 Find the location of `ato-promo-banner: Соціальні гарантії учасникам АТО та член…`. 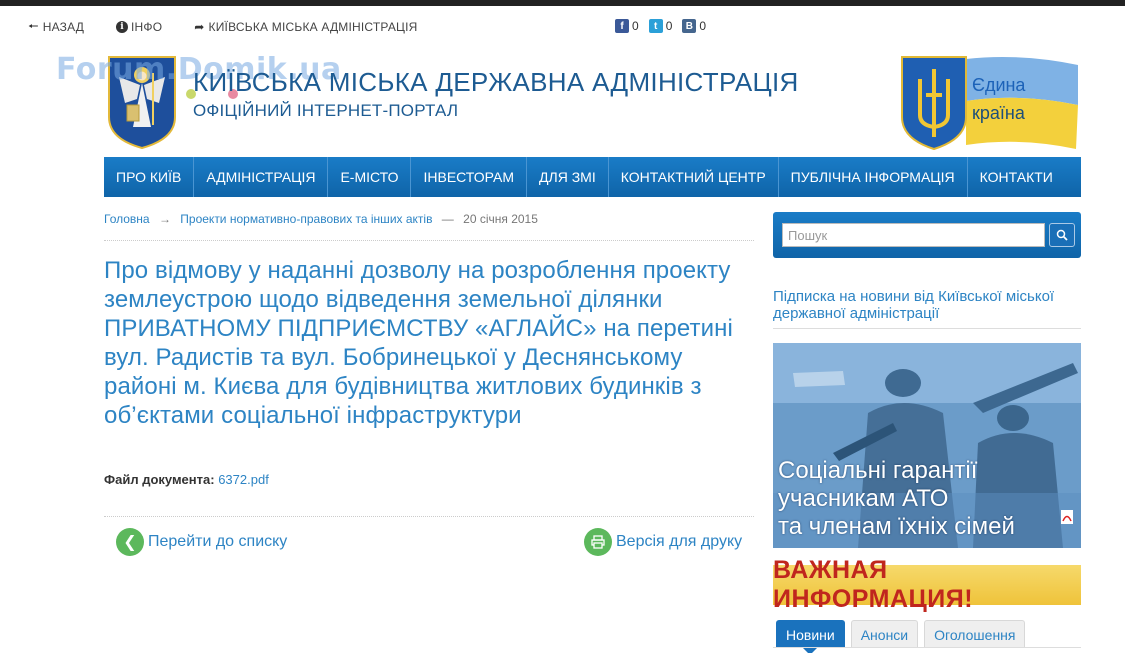

ato-promo-banner: Соціальні гарантії учасникам АТО та член… is located at coordinates (927, 445).